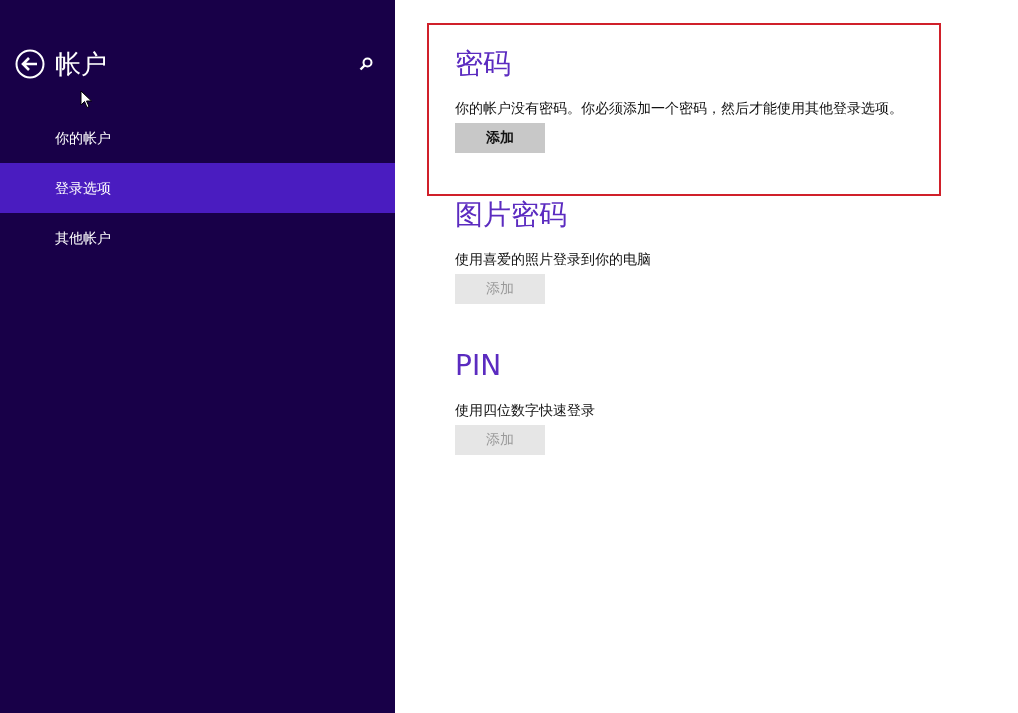 Image resolution: width=1018 pixels, height=713 pixels. What do you see at coordinates (511, 215) in the screenshot?
I see `section-heading: 图片密码` at bounding box center [511, 215].